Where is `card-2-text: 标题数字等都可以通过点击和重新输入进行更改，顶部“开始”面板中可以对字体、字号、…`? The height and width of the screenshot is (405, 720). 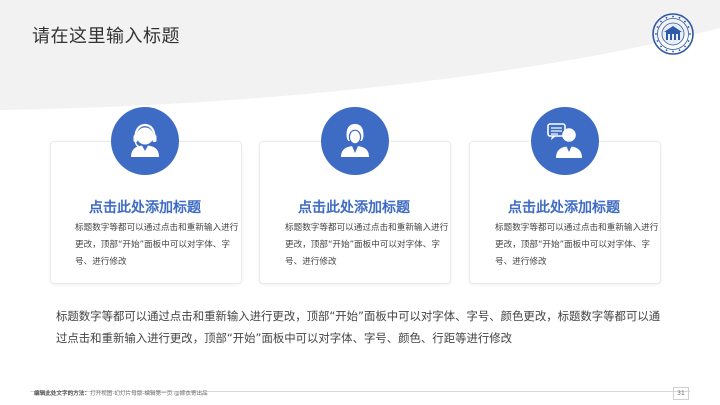 card-2-text: 标题数字等都可以通过点击和重新输入进行更改，顶部“开始”面板中可以对字体、字号、… is located at coordinates (367, 245).